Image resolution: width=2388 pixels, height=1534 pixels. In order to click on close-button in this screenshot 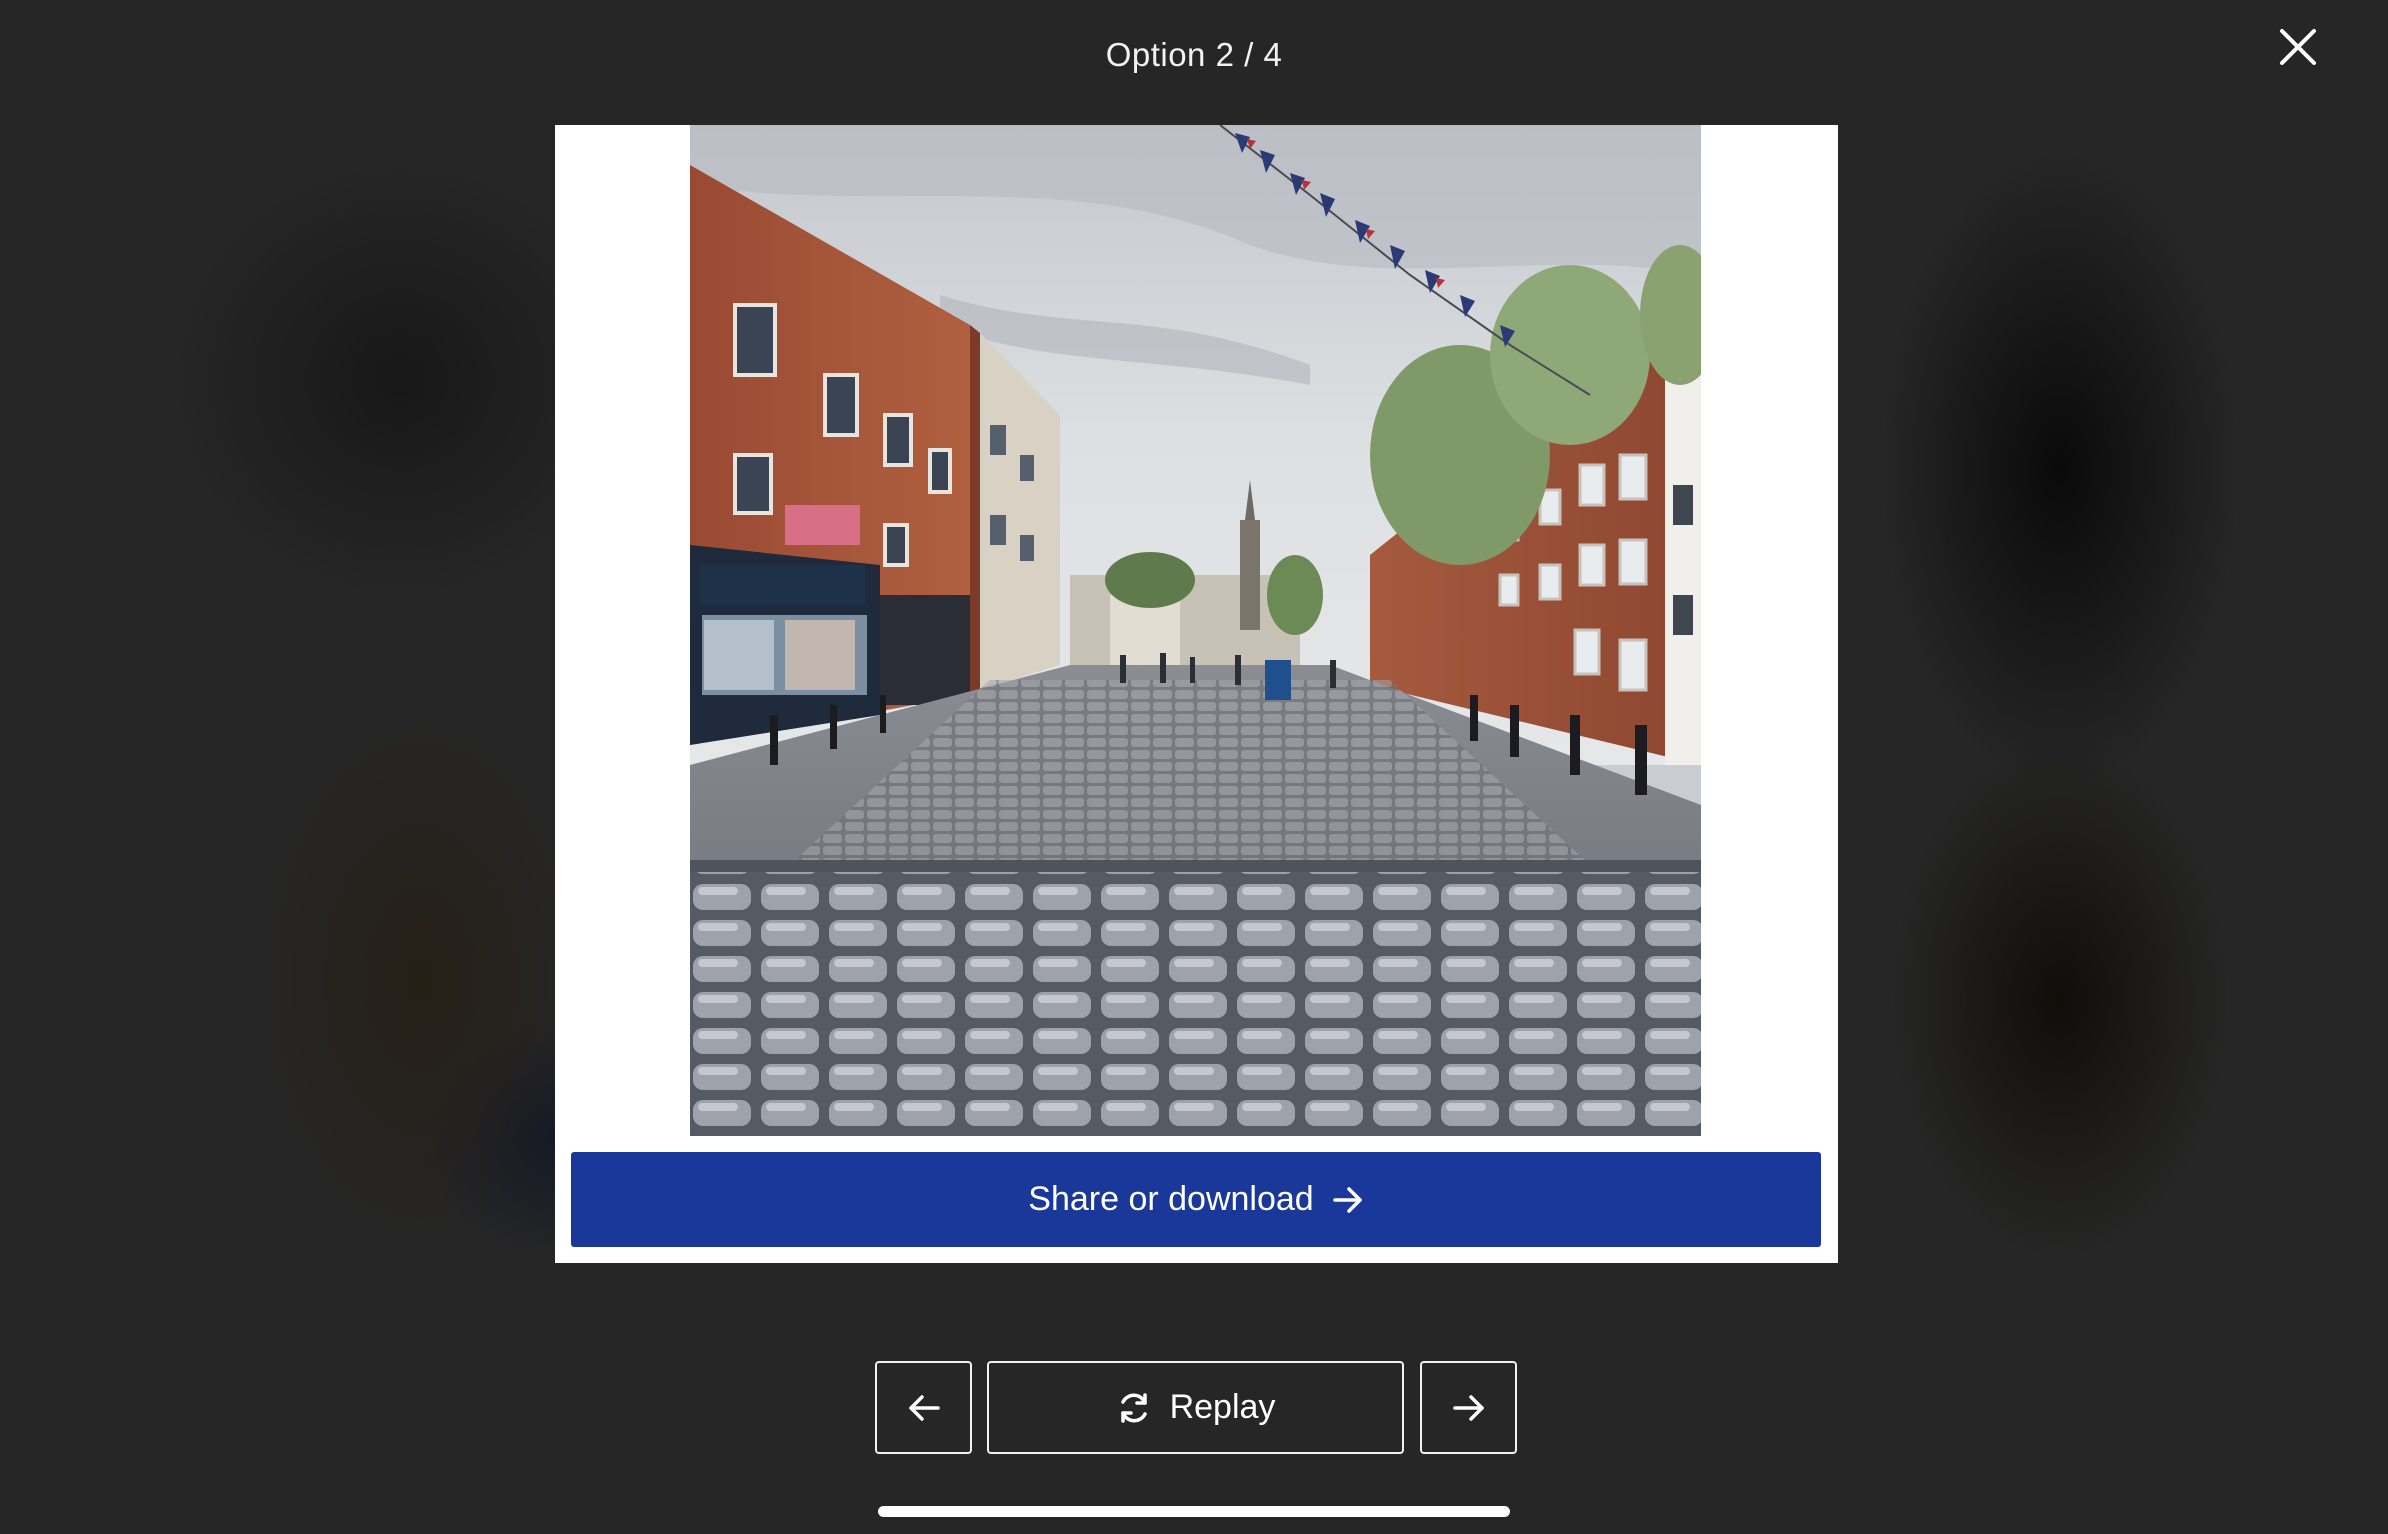, I will do `click(2298, 47)`.